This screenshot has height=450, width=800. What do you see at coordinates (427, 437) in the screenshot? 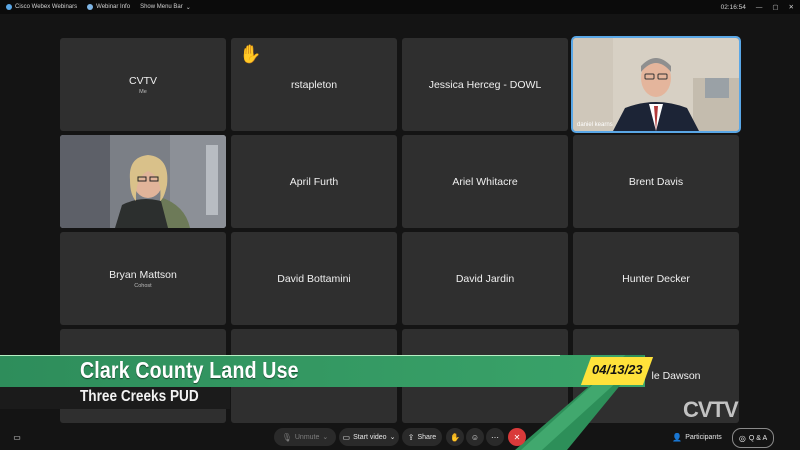
I see `share-label: Share` at bounding box center [427, 437].